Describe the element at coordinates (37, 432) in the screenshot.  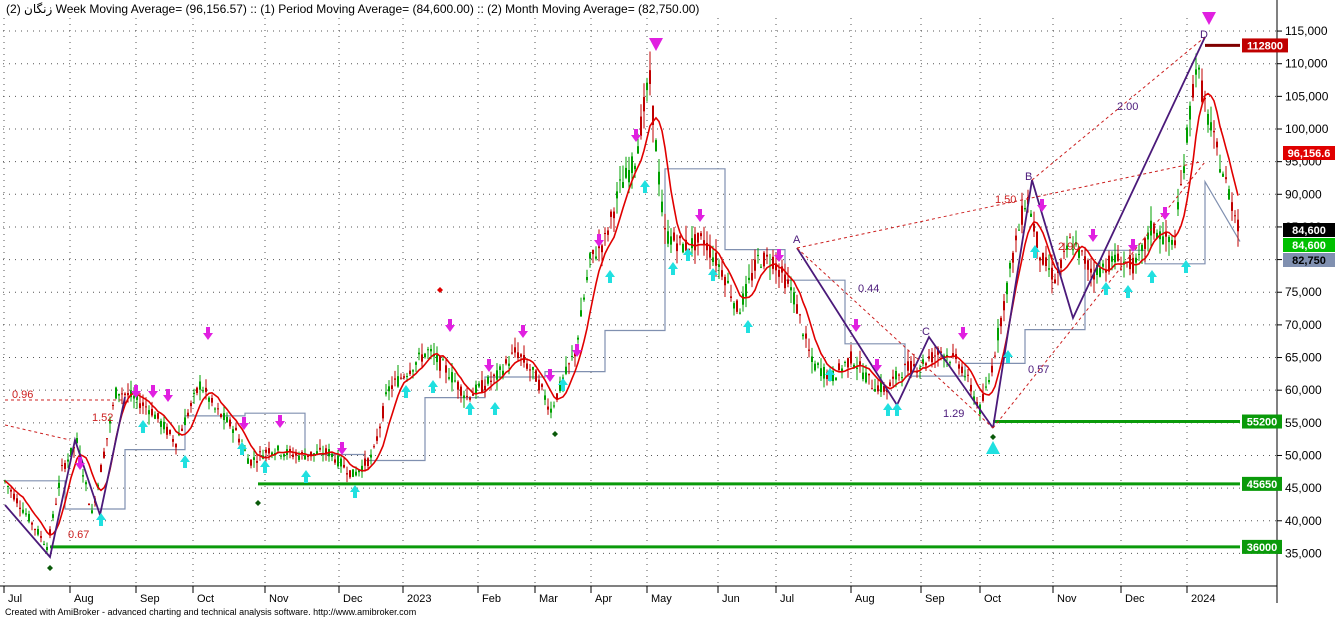
I see `pattern-dash` at that location.